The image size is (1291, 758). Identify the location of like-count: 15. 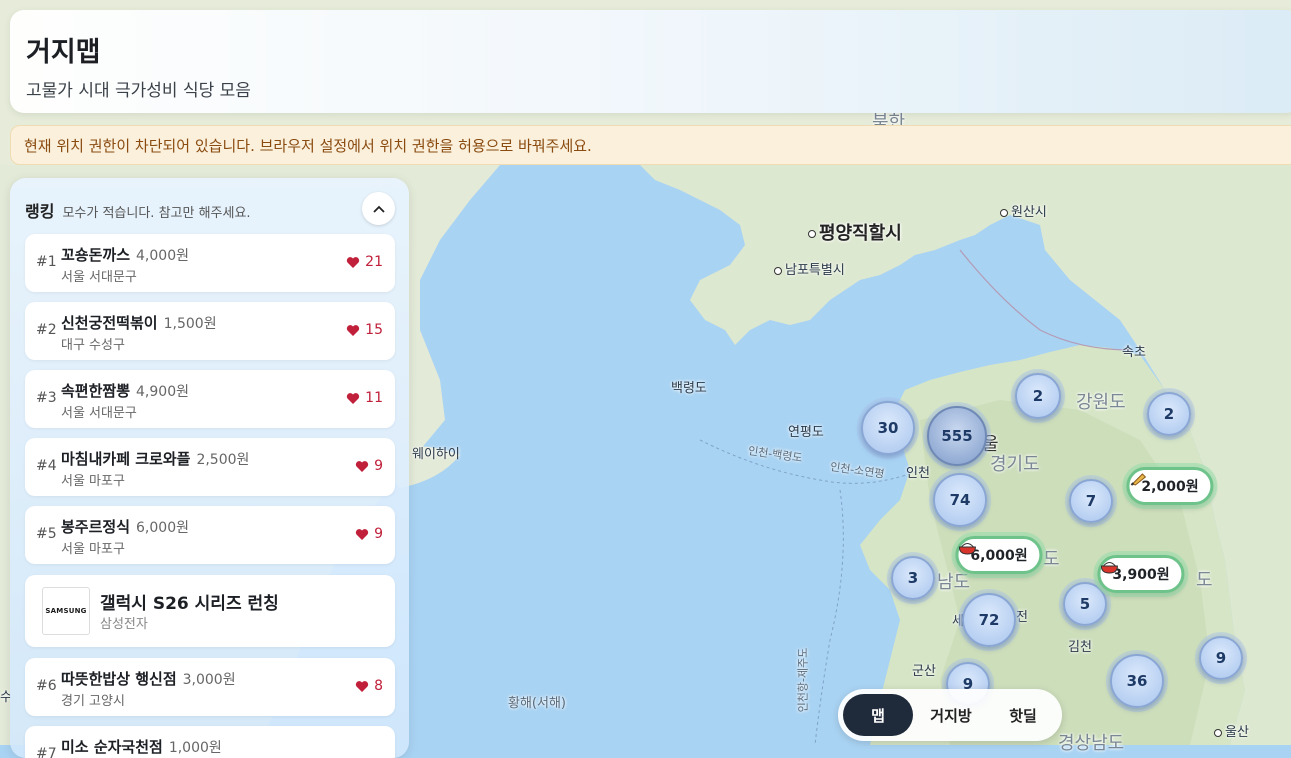
(364, 330).